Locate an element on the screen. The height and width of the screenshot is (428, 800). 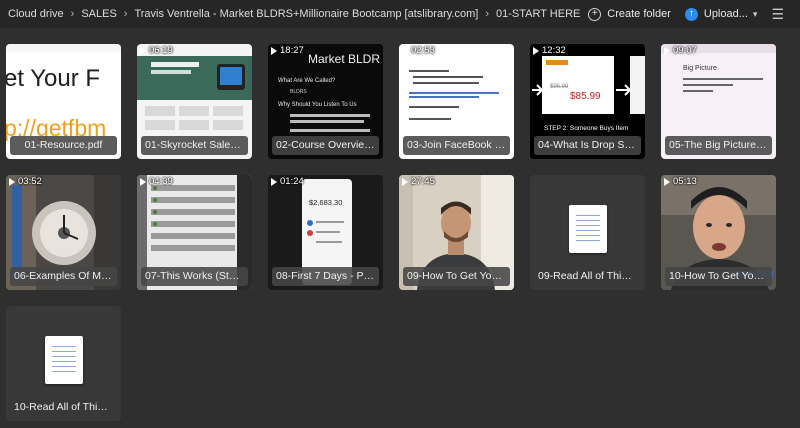
video-duration: 05:13 is located at coordinates (680, 181).